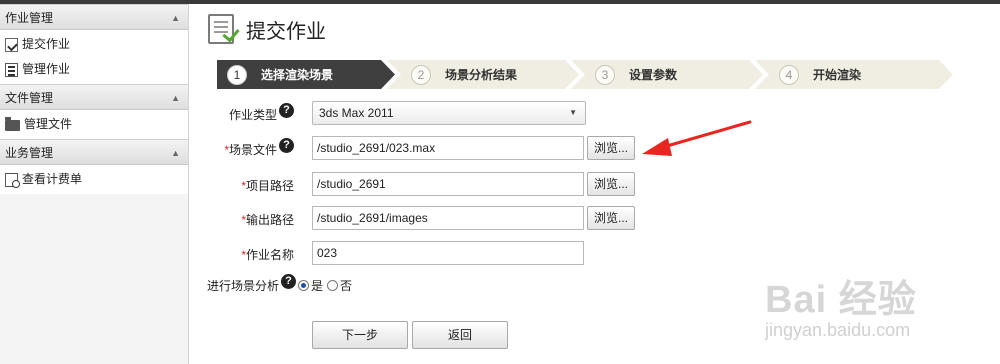  I want to click on watermark-logo: Bai 经验, so click(841, 300).